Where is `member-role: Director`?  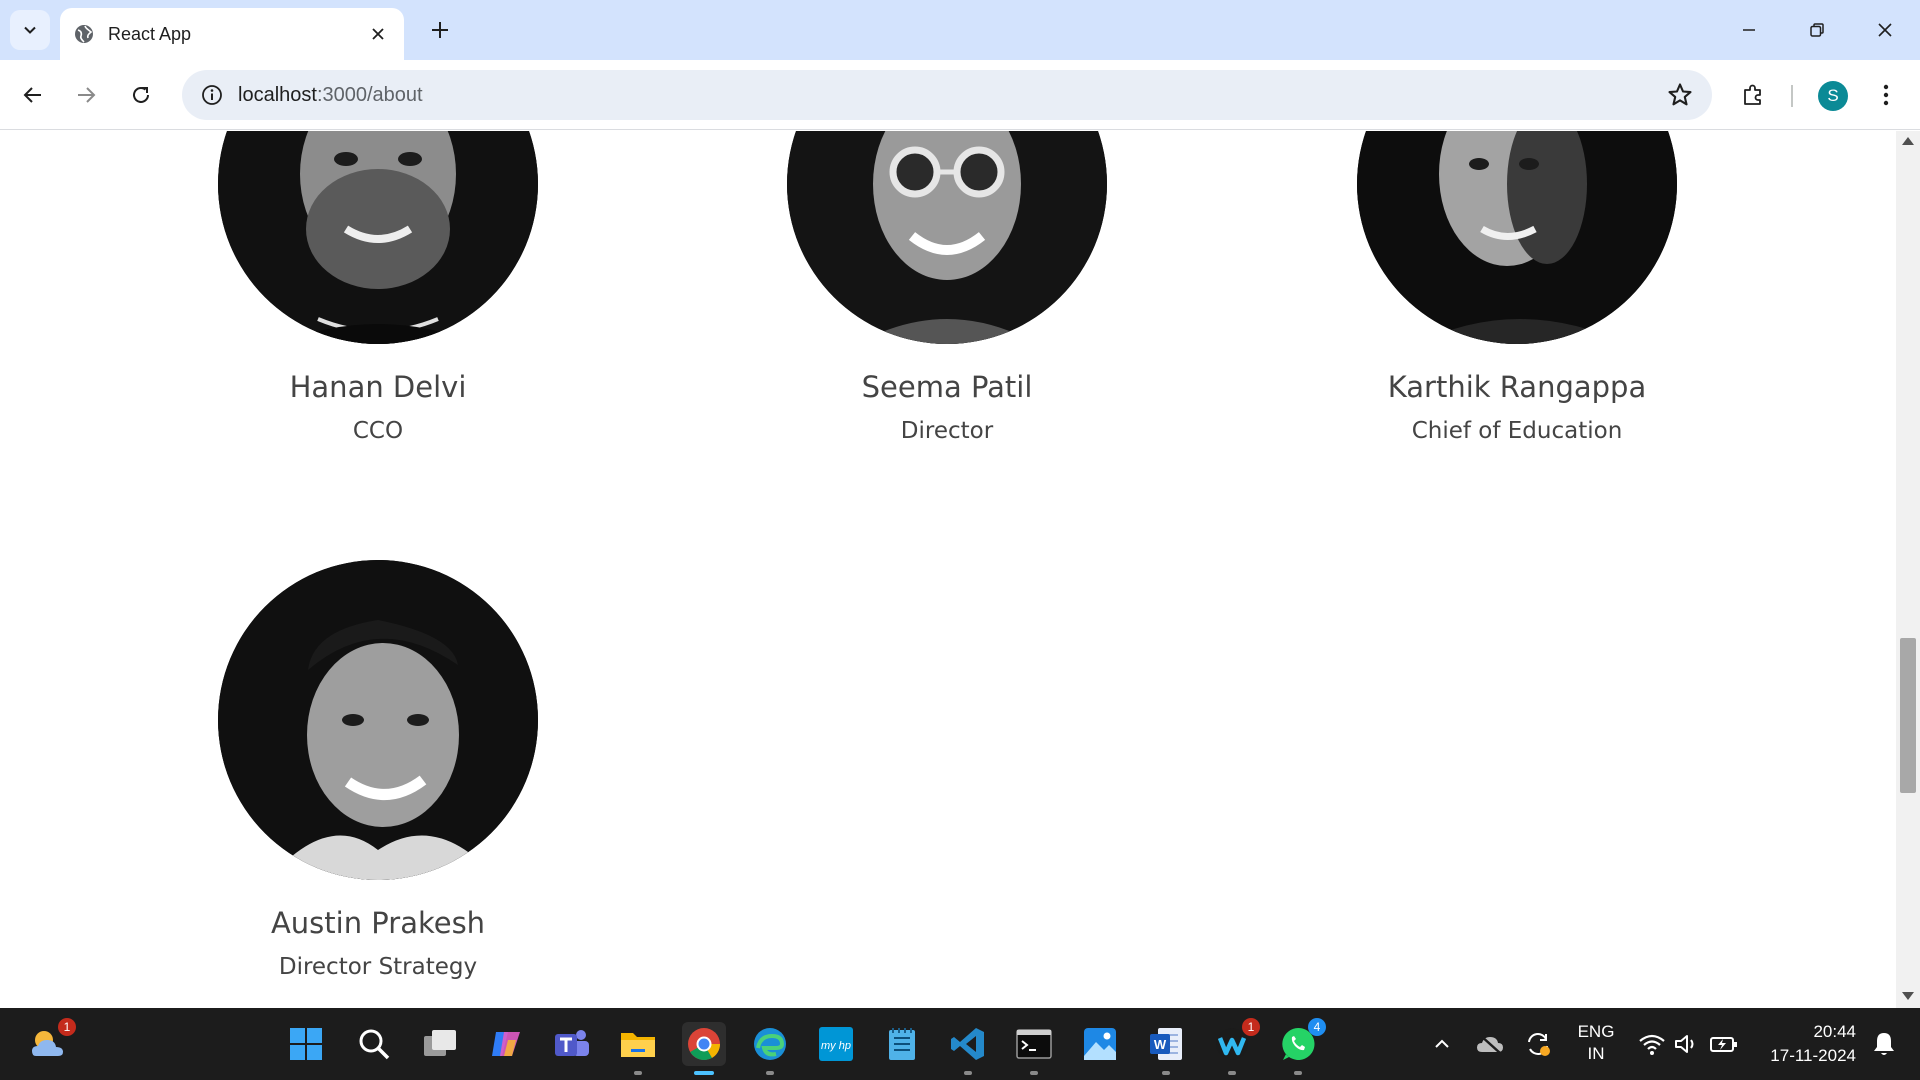
member-role: Director is located at coordinates (947, 431).